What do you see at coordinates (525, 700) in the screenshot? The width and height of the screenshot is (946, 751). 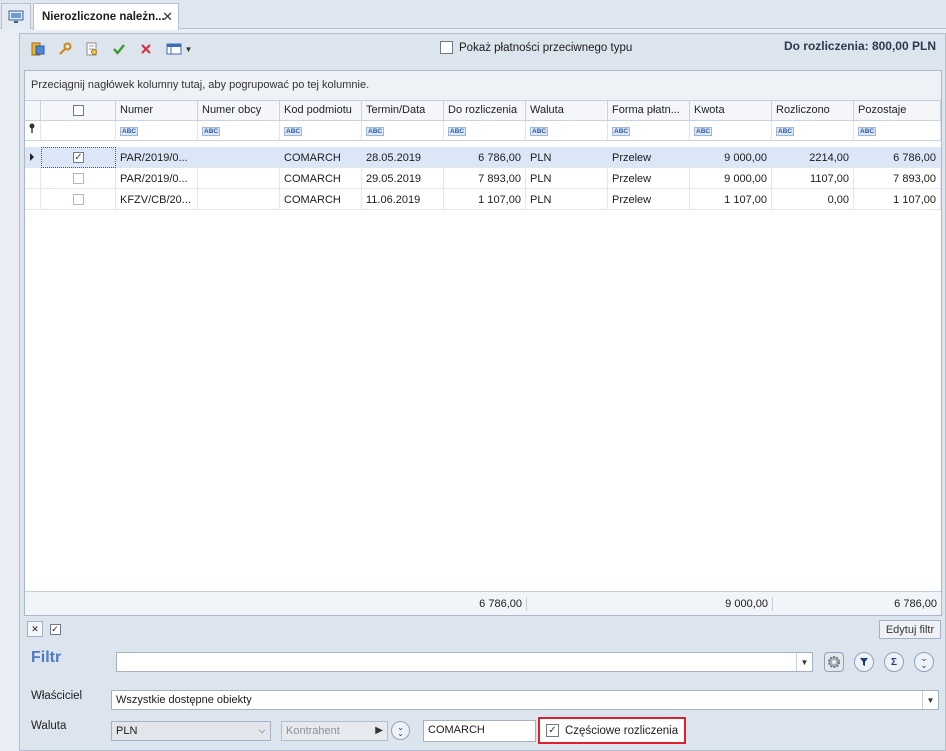 I see `owner-combo: Wszystkie dostępne obiekty ▼` at bounding box center [525, 700].